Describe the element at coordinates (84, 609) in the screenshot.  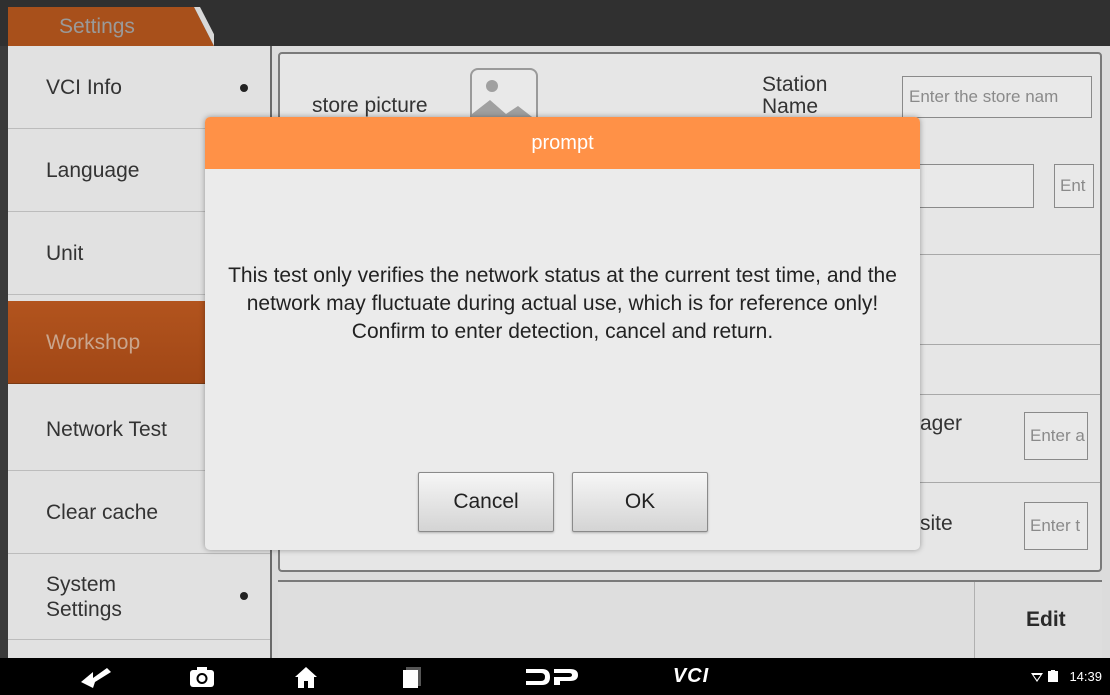
I see `sidebar-item-label-line2: Settings` at that location.